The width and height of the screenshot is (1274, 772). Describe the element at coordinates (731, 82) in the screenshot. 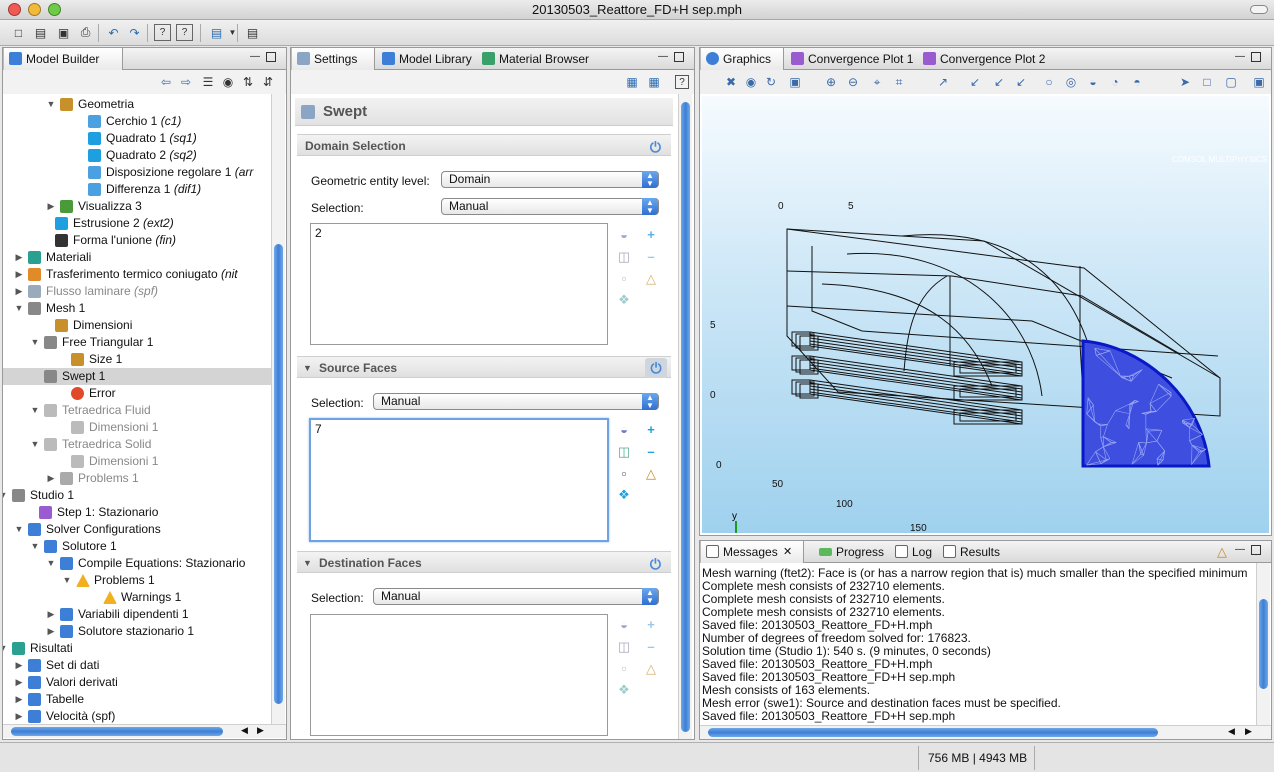

I see `zoom-box-icon: ✖` at that location.